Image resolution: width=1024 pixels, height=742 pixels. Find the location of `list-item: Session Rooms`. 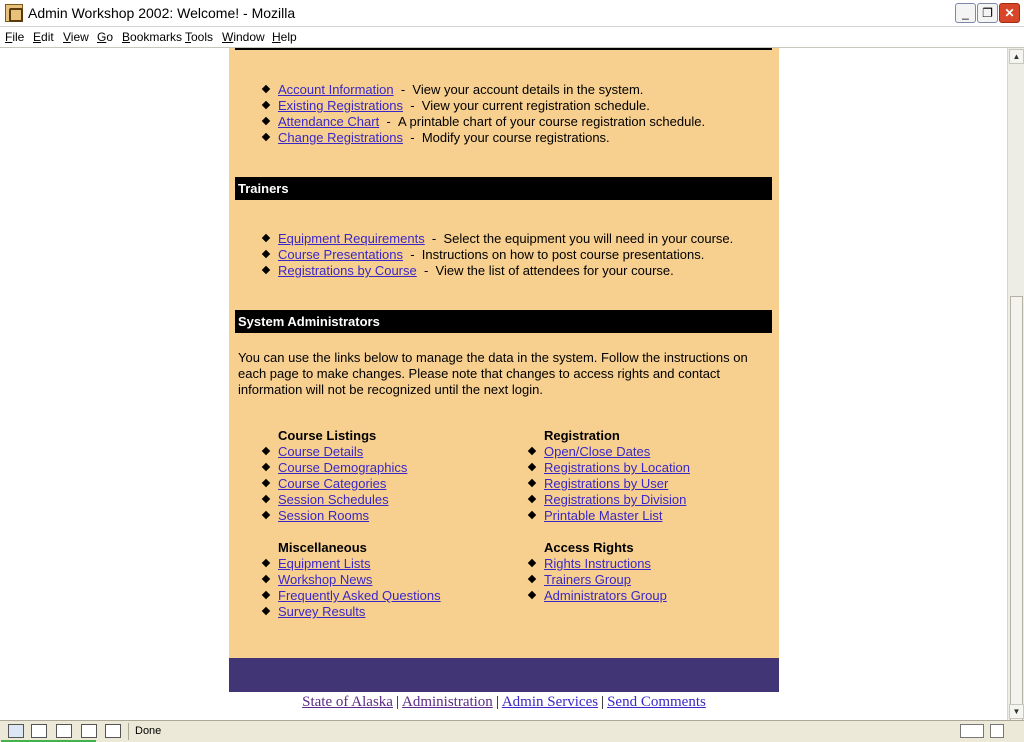

list-item: Session Rooms is located at coordinates (334, 516).